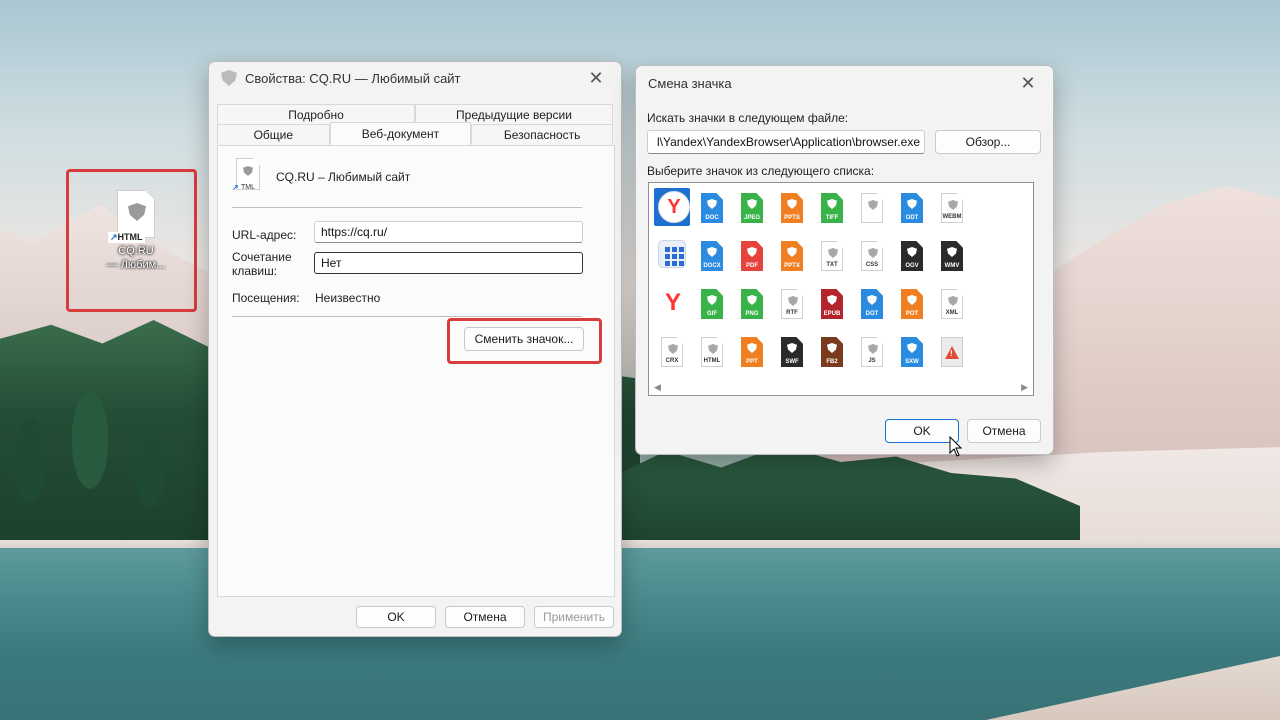 Image resolution: width=1280 pixels, height=720 pixels. What do you see at coordinates (792, 266) in the screenshot?
I see `file-type-label: PPTX` at bounding box center [792, 266].